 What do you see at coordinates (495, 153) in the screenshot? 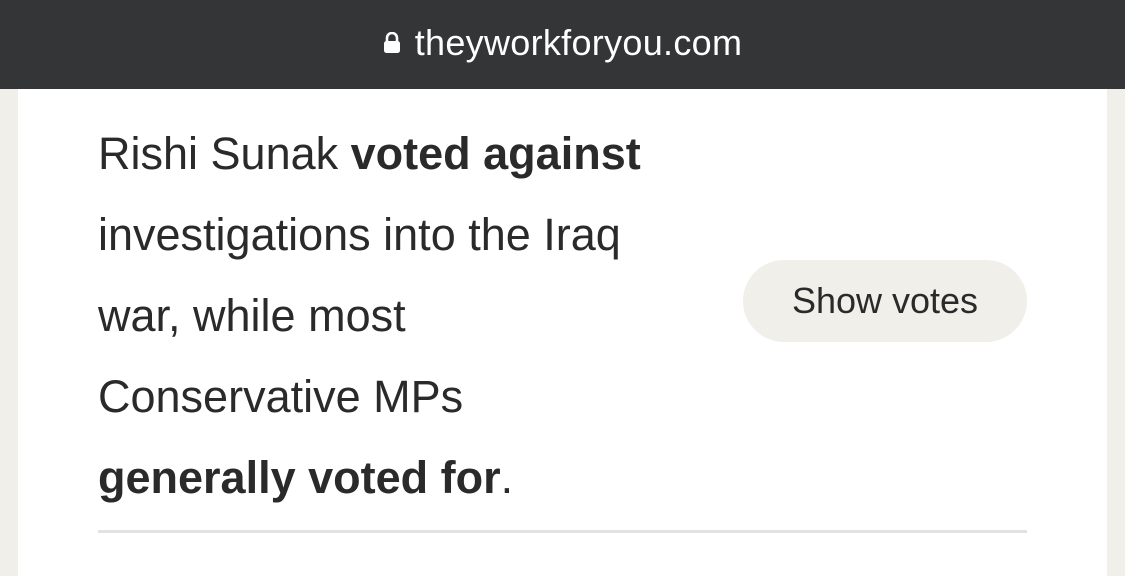
I see `mp-vote: voted against` at bounding box center [495, 153].